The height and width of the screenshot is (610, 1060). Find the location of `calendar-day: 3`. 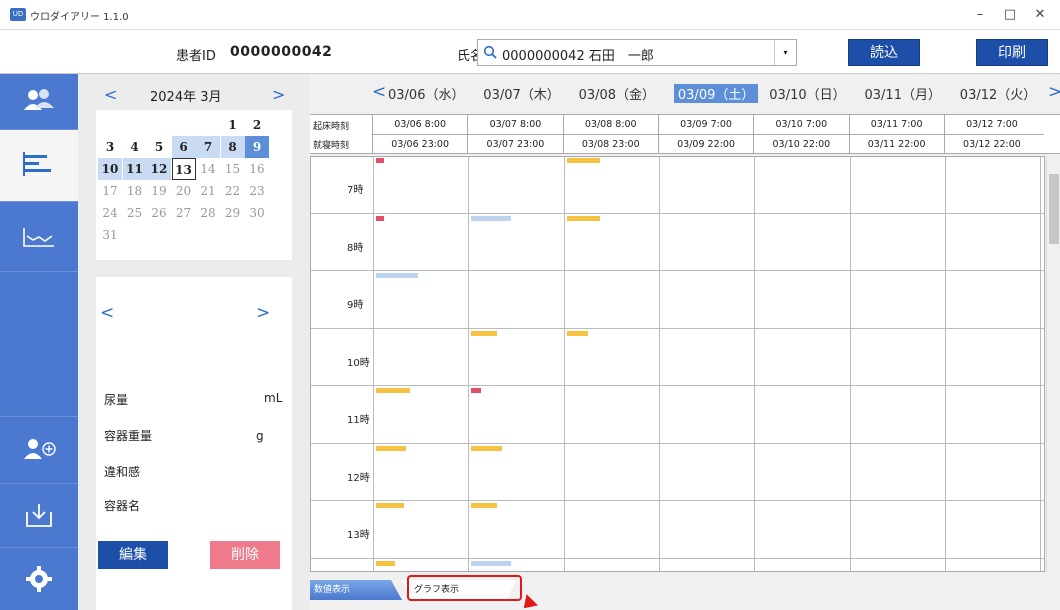

calendar-day: 3 is located at coordinates (110, 147).